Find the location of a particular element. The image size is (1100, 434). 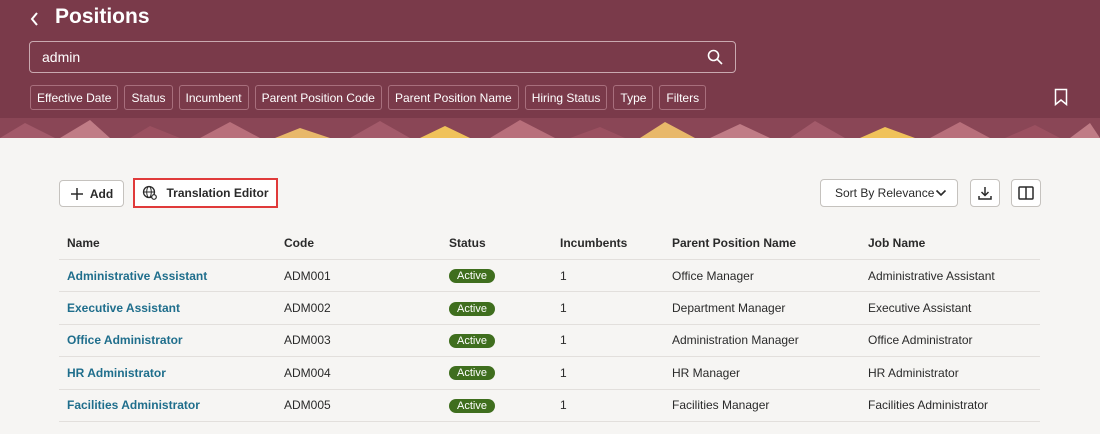

filter-chip-hiring-status: Hiring Status is located at coordinates (566, 97).